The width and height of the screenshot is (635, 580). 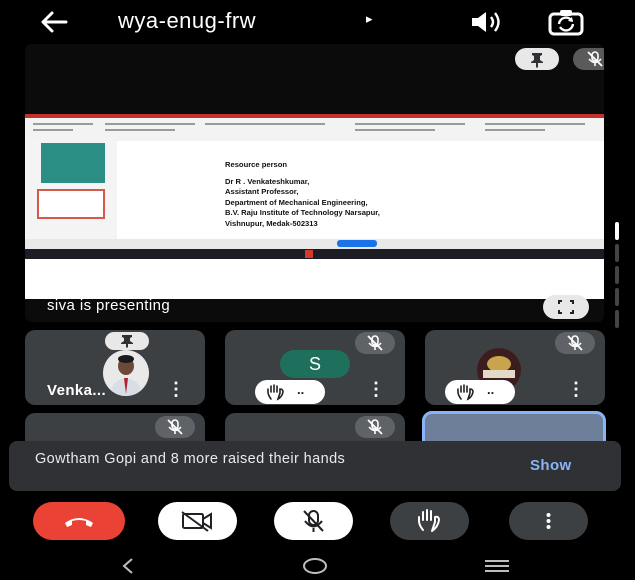 I want to click on more-options-button, so click(x=548, y=521).